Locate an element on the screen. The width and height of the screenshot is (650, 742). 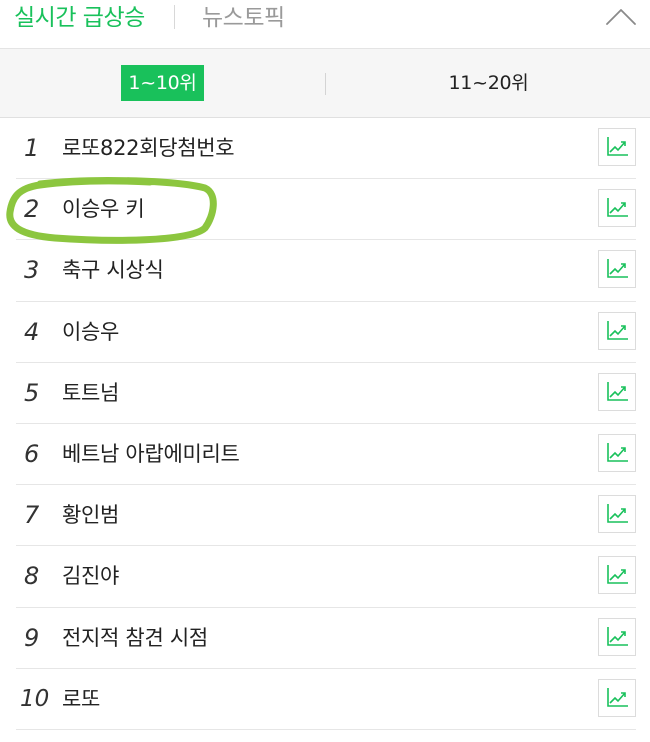
chevron-up-icon is located at coordinates (621, 17).